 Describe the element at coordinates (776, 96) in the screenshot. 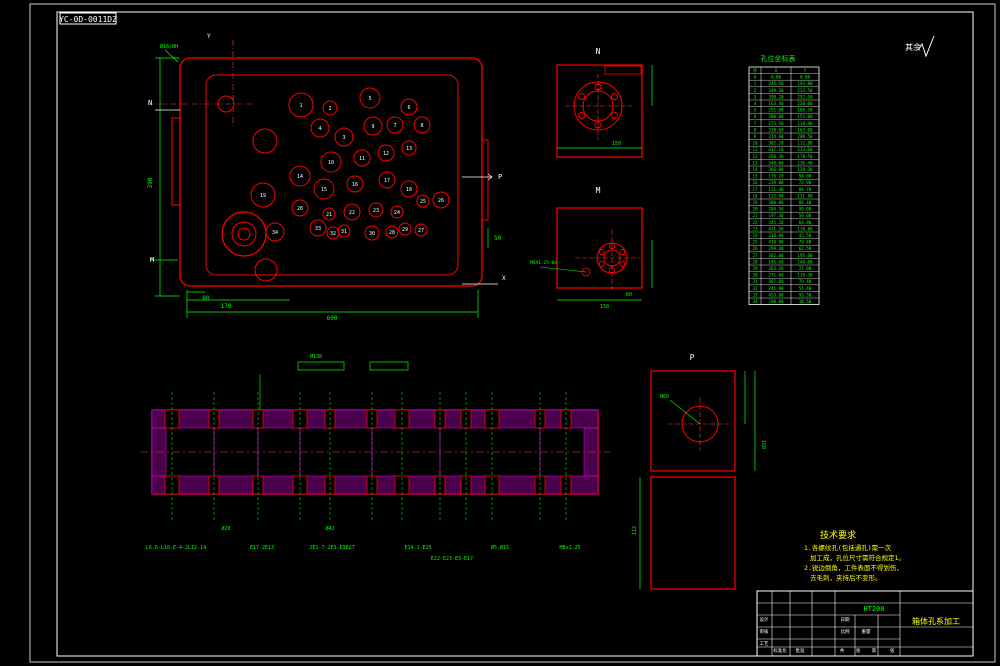

I see `table-cell: 390.20` at that location.